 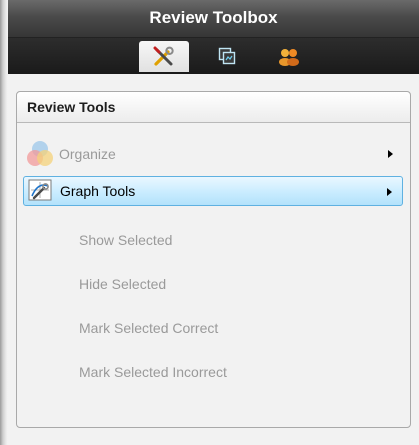 I want to click on tab-students, so click(x=289, y=56).